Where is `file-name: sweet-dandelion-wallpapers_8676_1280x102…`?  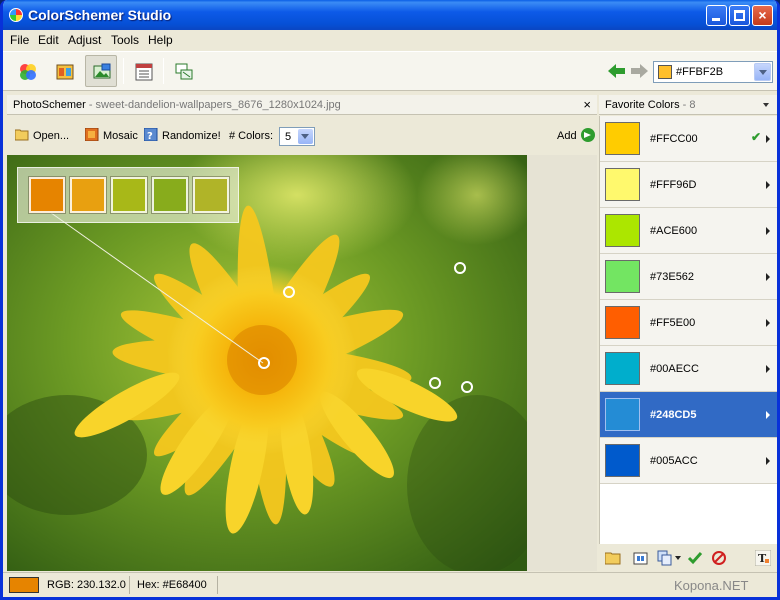 file-name: sweet-dandelion-wallpapers_8676_1280x102… is located at coordinates (218, 105).